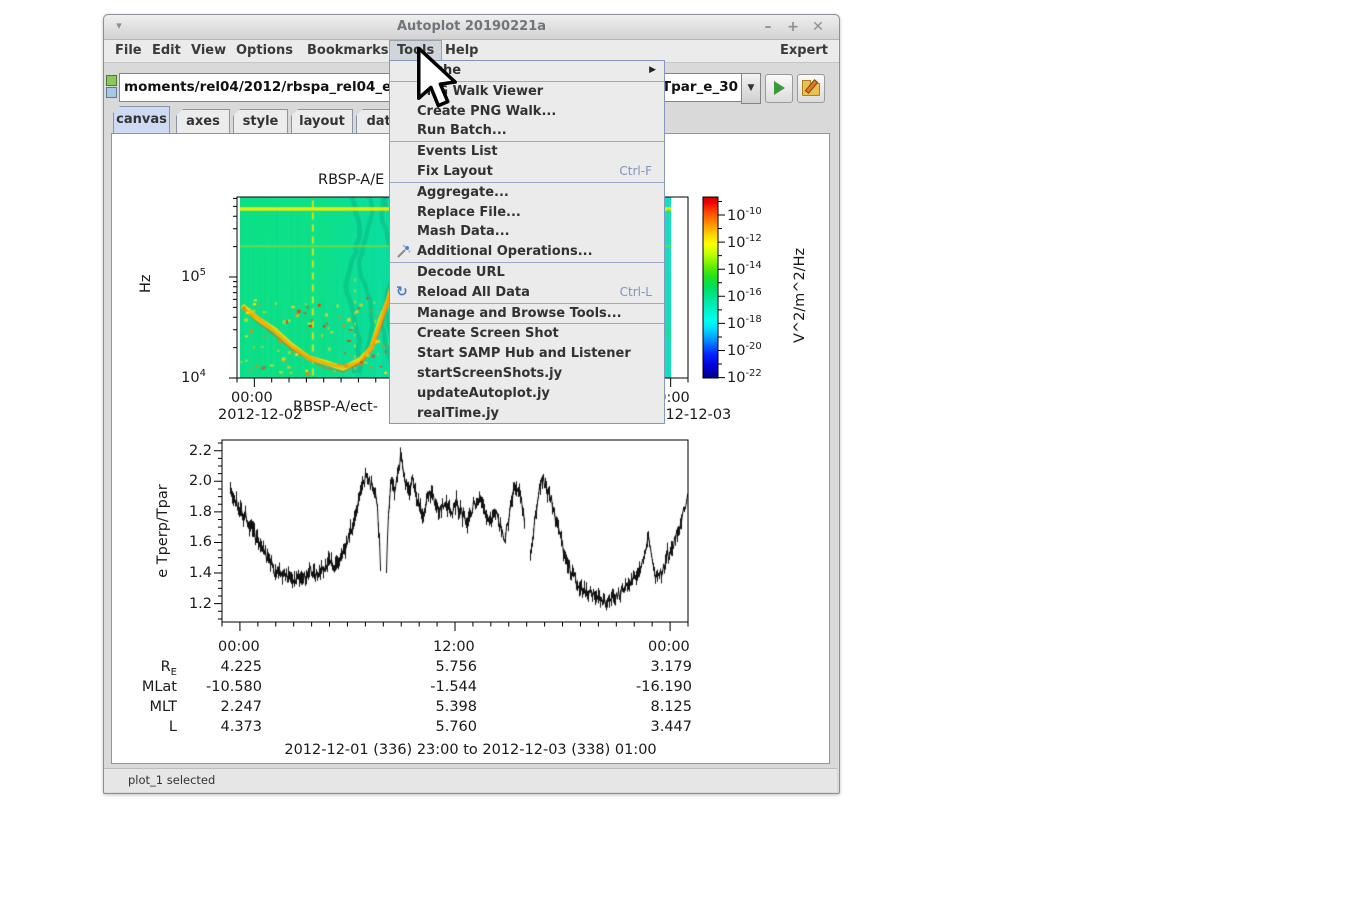 This screenshot has height=916, width=1345. Describe the element at coordinates (458, 413) in the screenshot. I see `menu-item-label: realTime.jy` at that location.